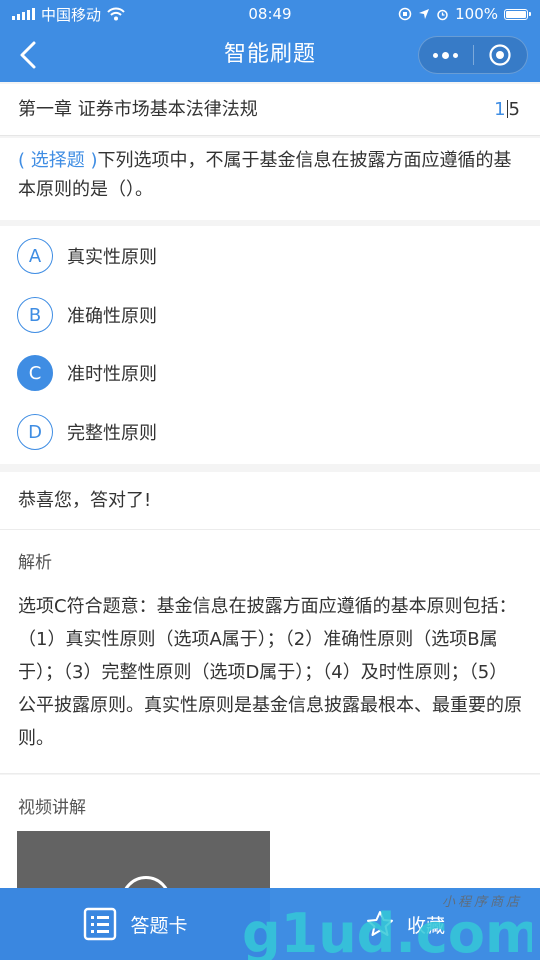 This screenshot has height=960, width=540. What do you see at coordinates (112, 257) in the screenshot?
I see `option-text: 真实性原则` at bounding box center [112, 257].